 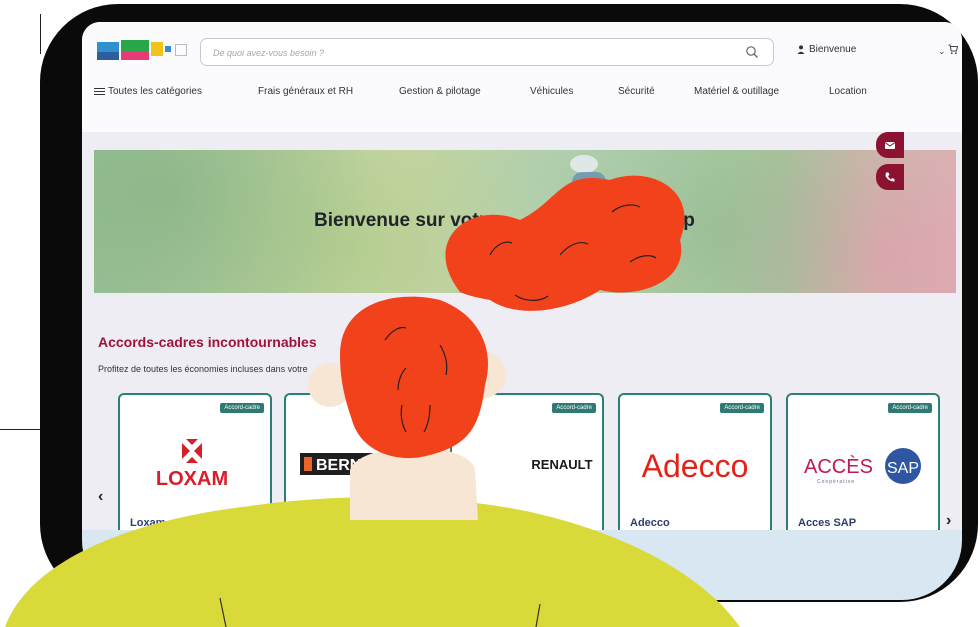 What do you see at coordinates (504, 221) in the screenshot?
I see `hero-title: Bienvenue sur votre ep` at bounding box center [504, 221].